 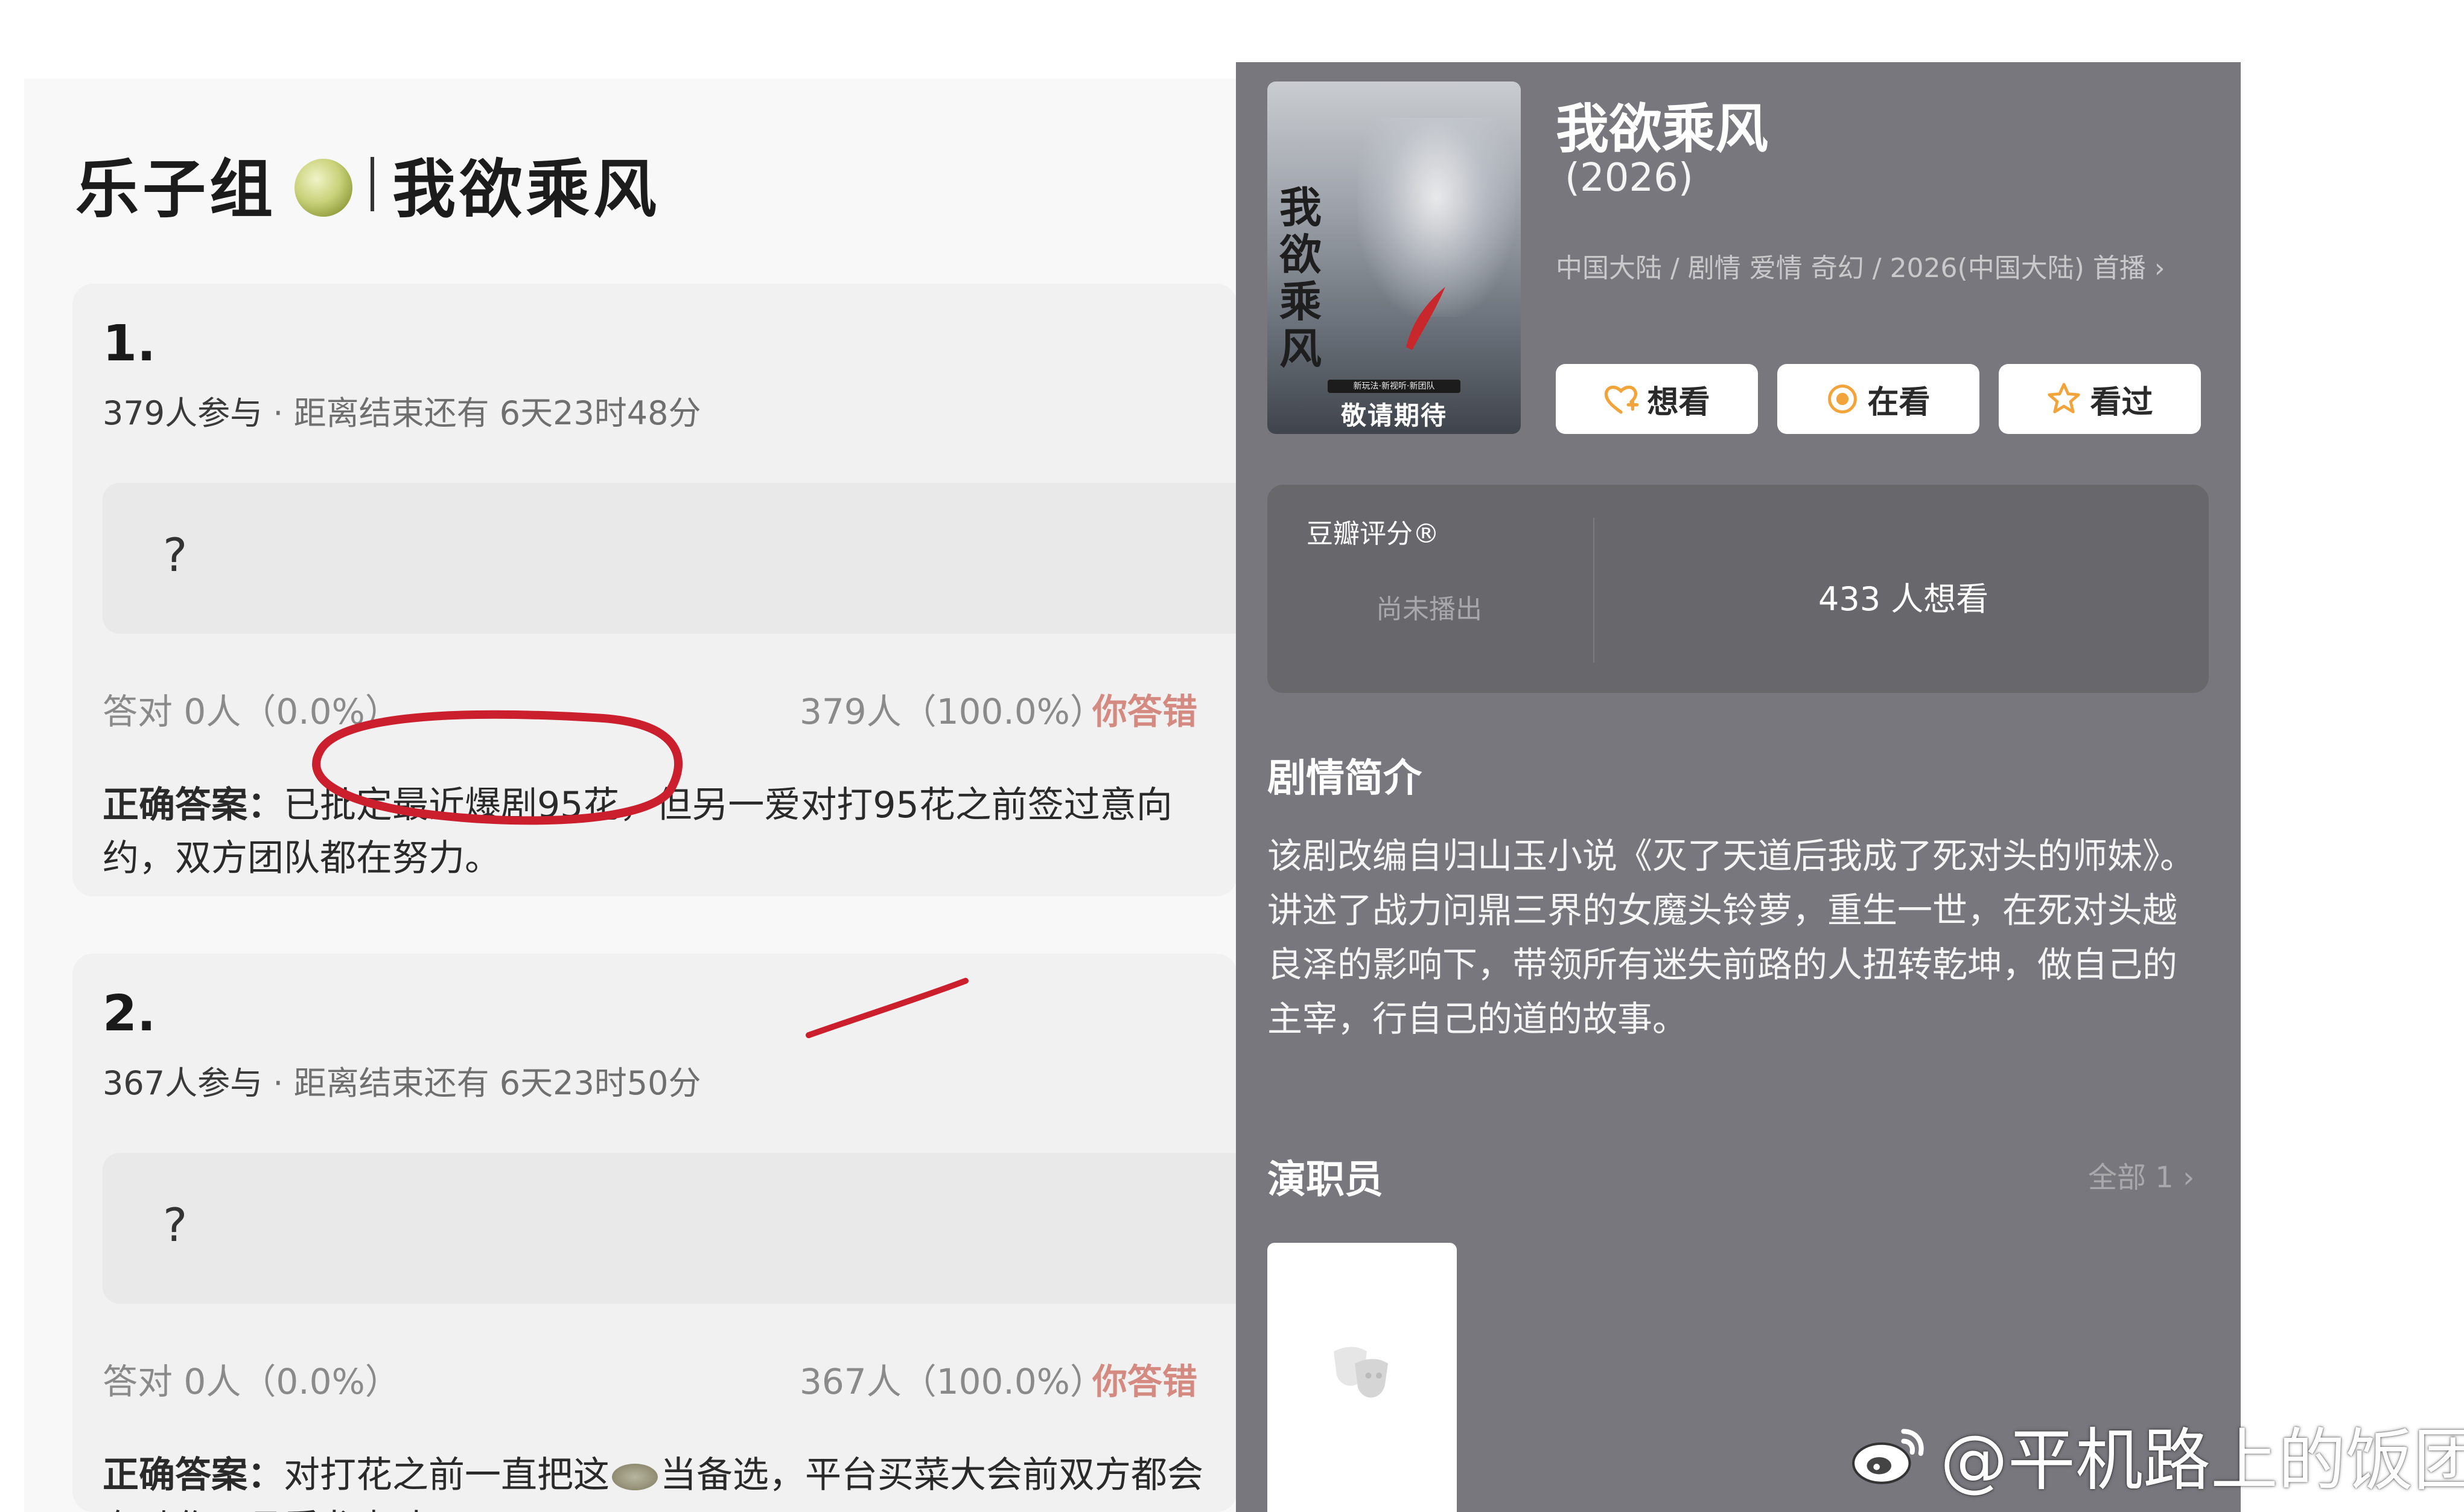 I want to click on drama-title: 我欲乘风, so click(x=1662, y=129).